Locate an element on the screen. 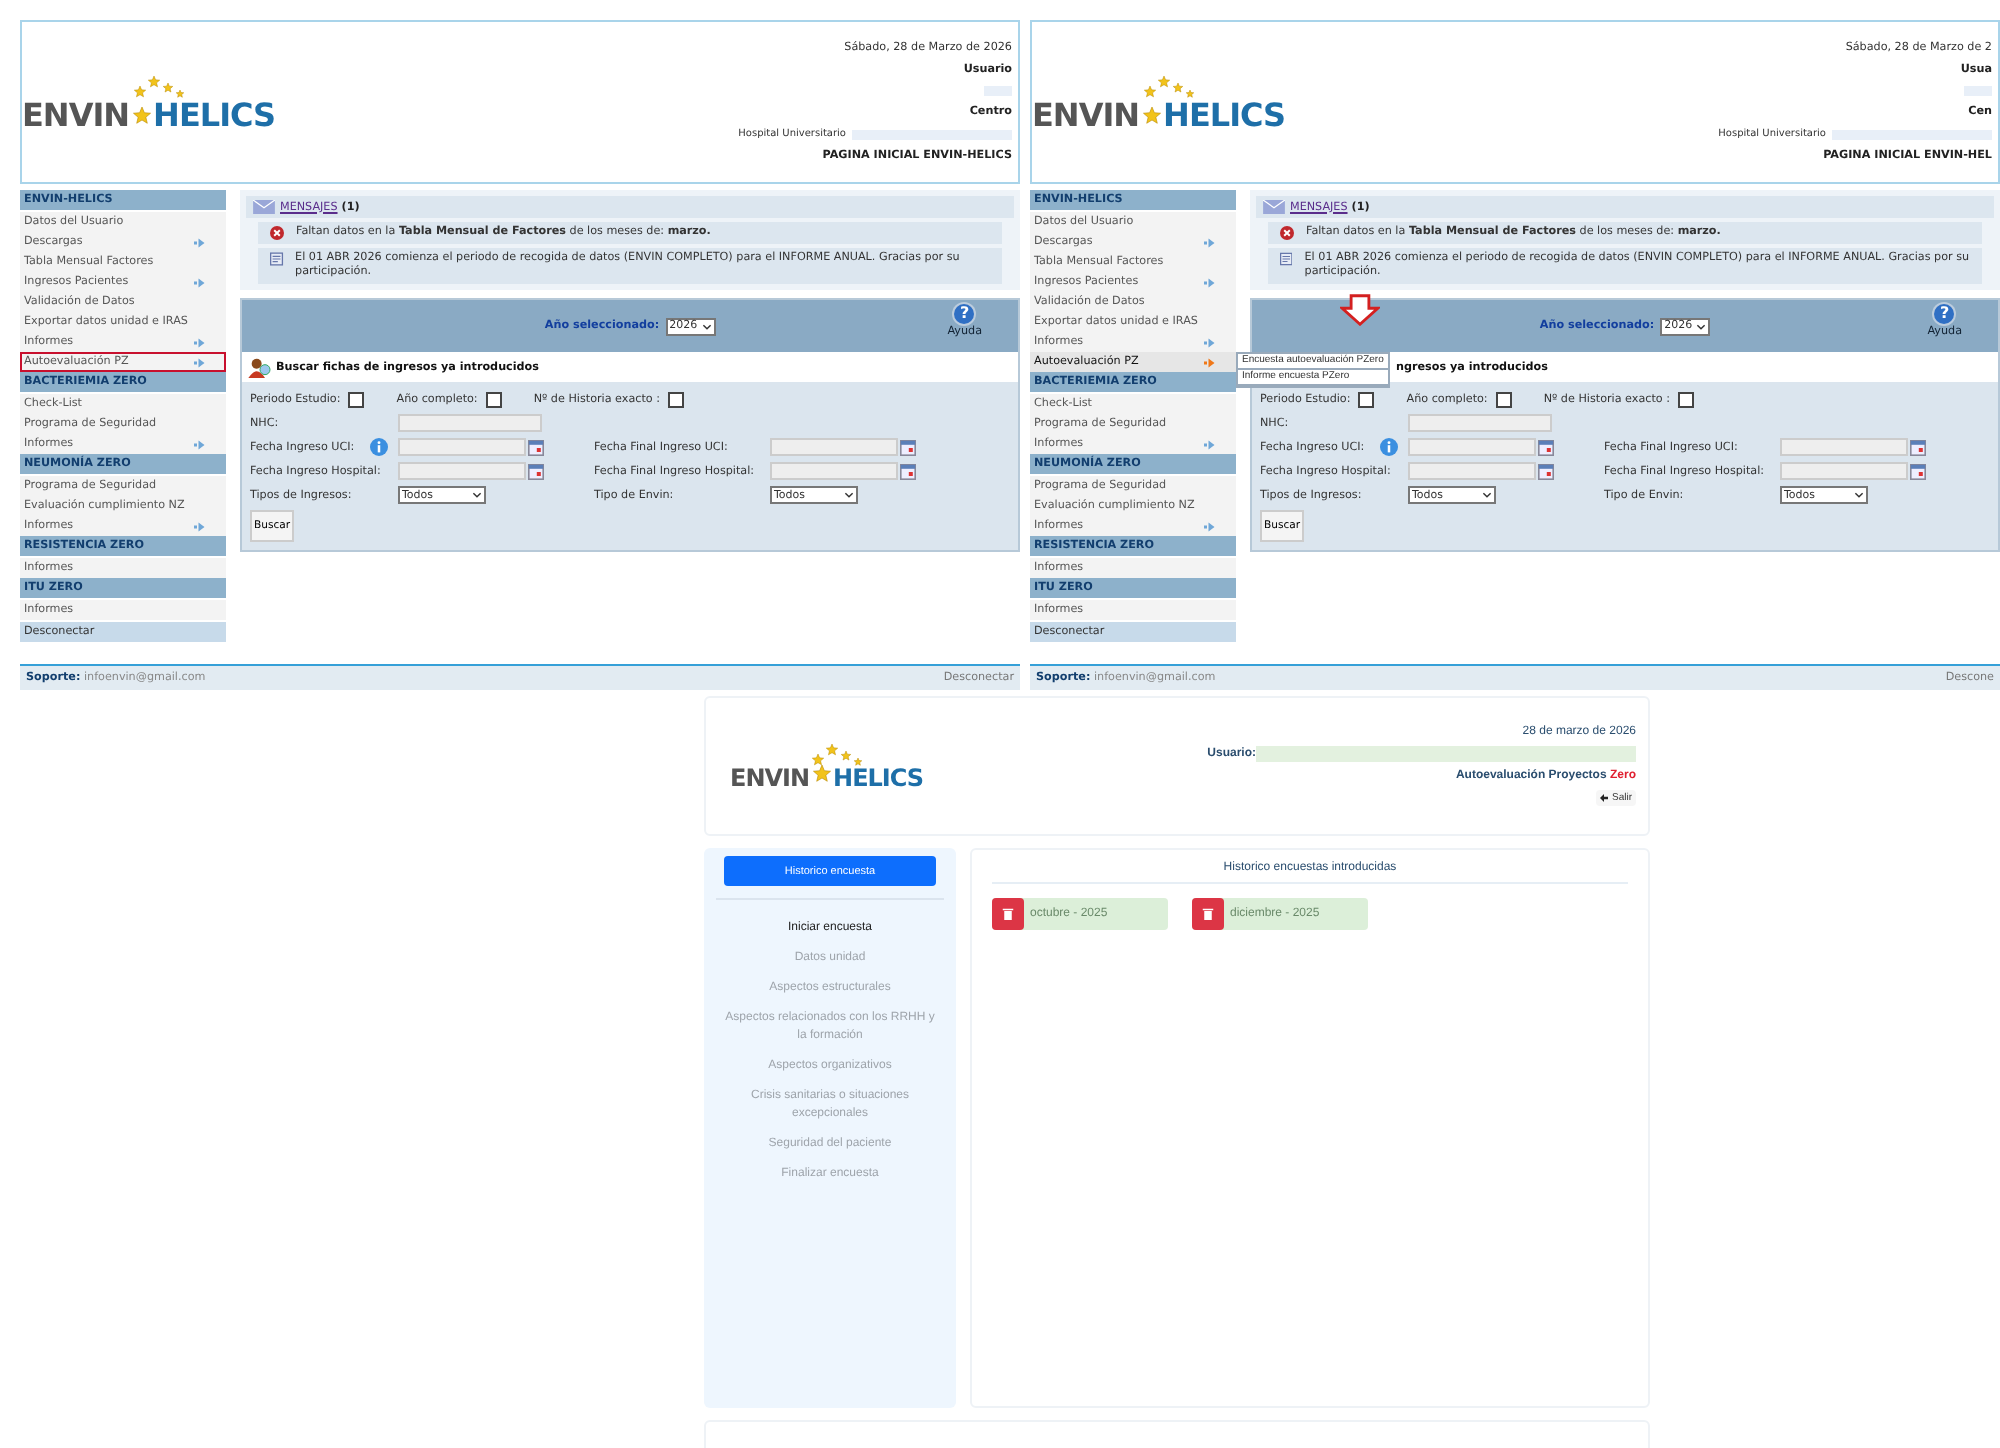  down-arrow-icon is located at coordinates (1360, 310).